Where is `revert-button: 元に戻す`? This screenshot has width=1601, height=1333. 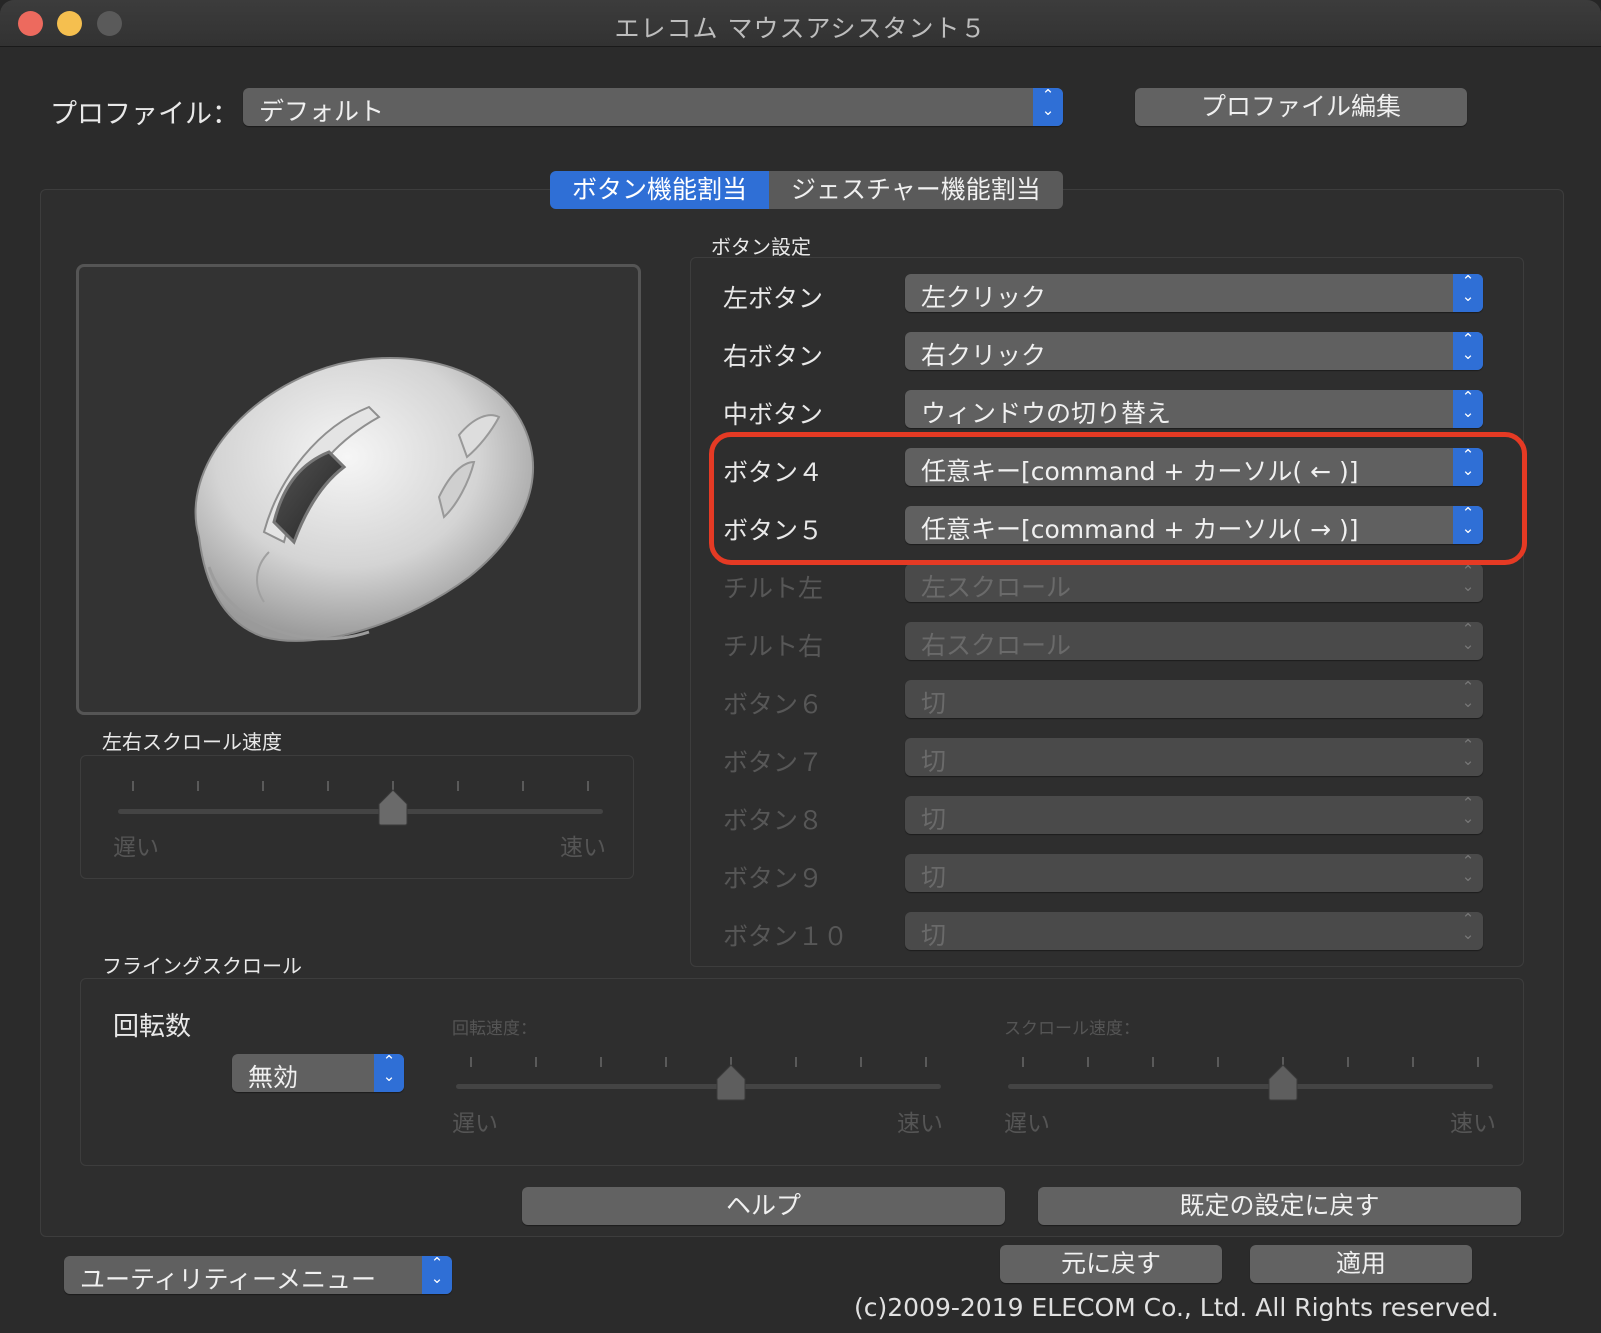 revert-button: 元に戻す is located at coordinates (1111, 1264).